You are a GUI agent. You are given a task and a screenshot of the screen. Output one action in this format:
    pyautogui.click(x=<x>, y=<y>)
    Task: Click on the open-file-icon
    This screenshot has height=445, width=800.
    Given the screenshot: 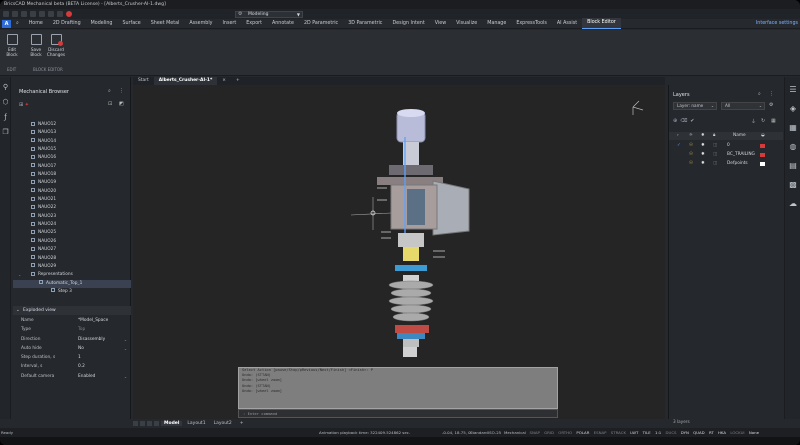 What is the action you would take?
    pyautogui.click(x=15, y=14)
    